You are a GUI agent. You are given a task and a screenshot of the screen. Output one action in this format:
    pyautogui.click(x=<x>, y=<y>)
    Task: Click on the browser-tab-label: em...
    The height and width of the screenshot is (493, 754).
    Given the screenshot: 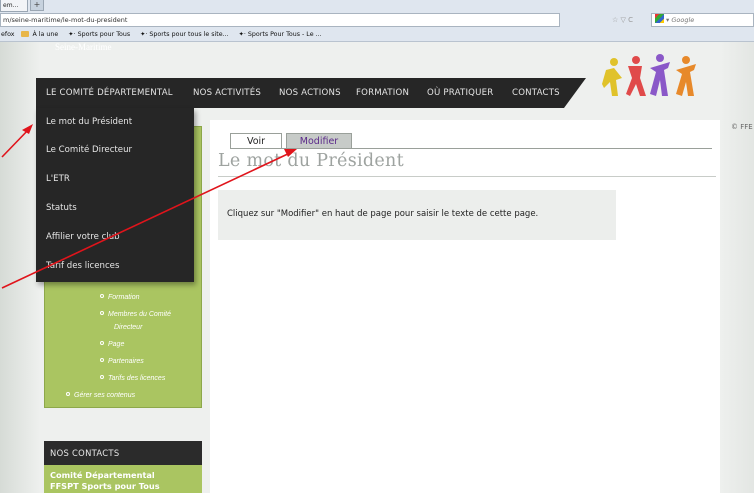 What is the action you would take?
    pyautogui.click(x=11, y=5)
    